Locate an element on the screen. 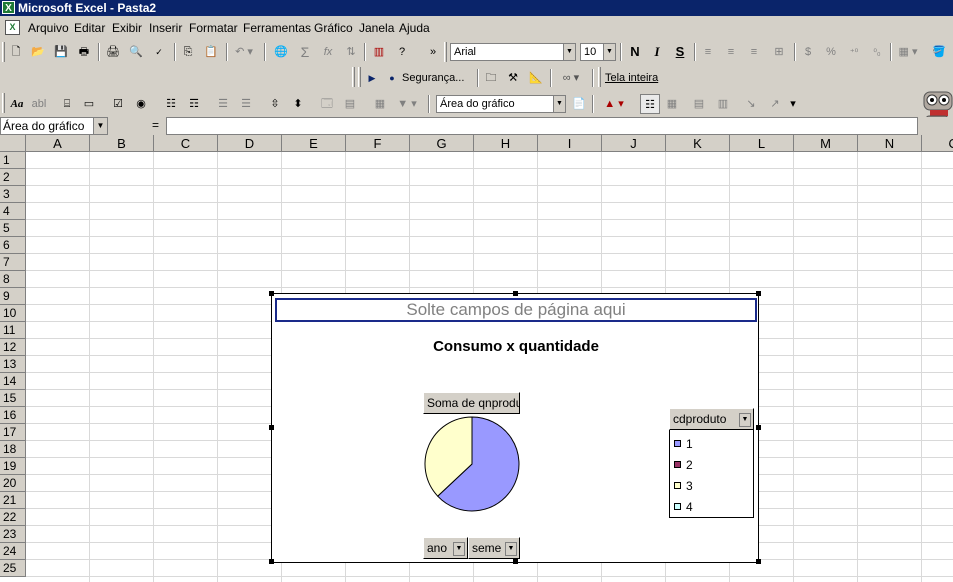  play-icon: ▶ is located at coordinates (372, 78).